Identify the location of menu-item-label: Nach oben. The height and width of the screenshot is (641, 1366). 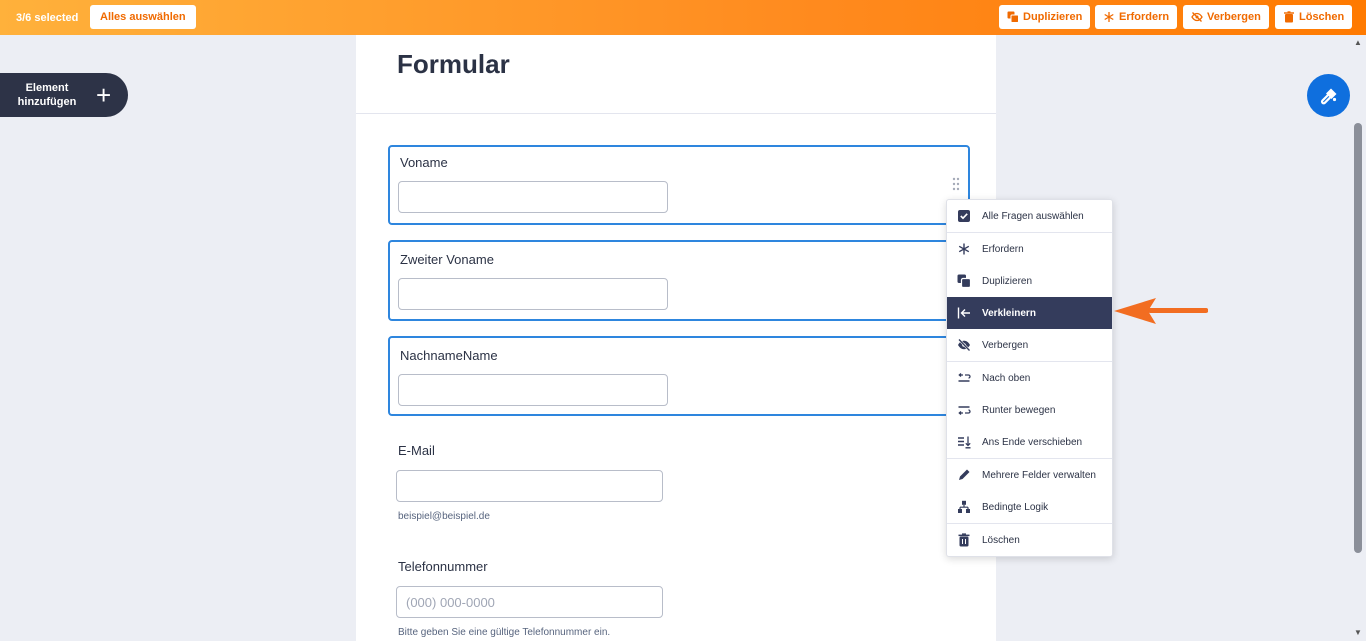
(1006, 378).